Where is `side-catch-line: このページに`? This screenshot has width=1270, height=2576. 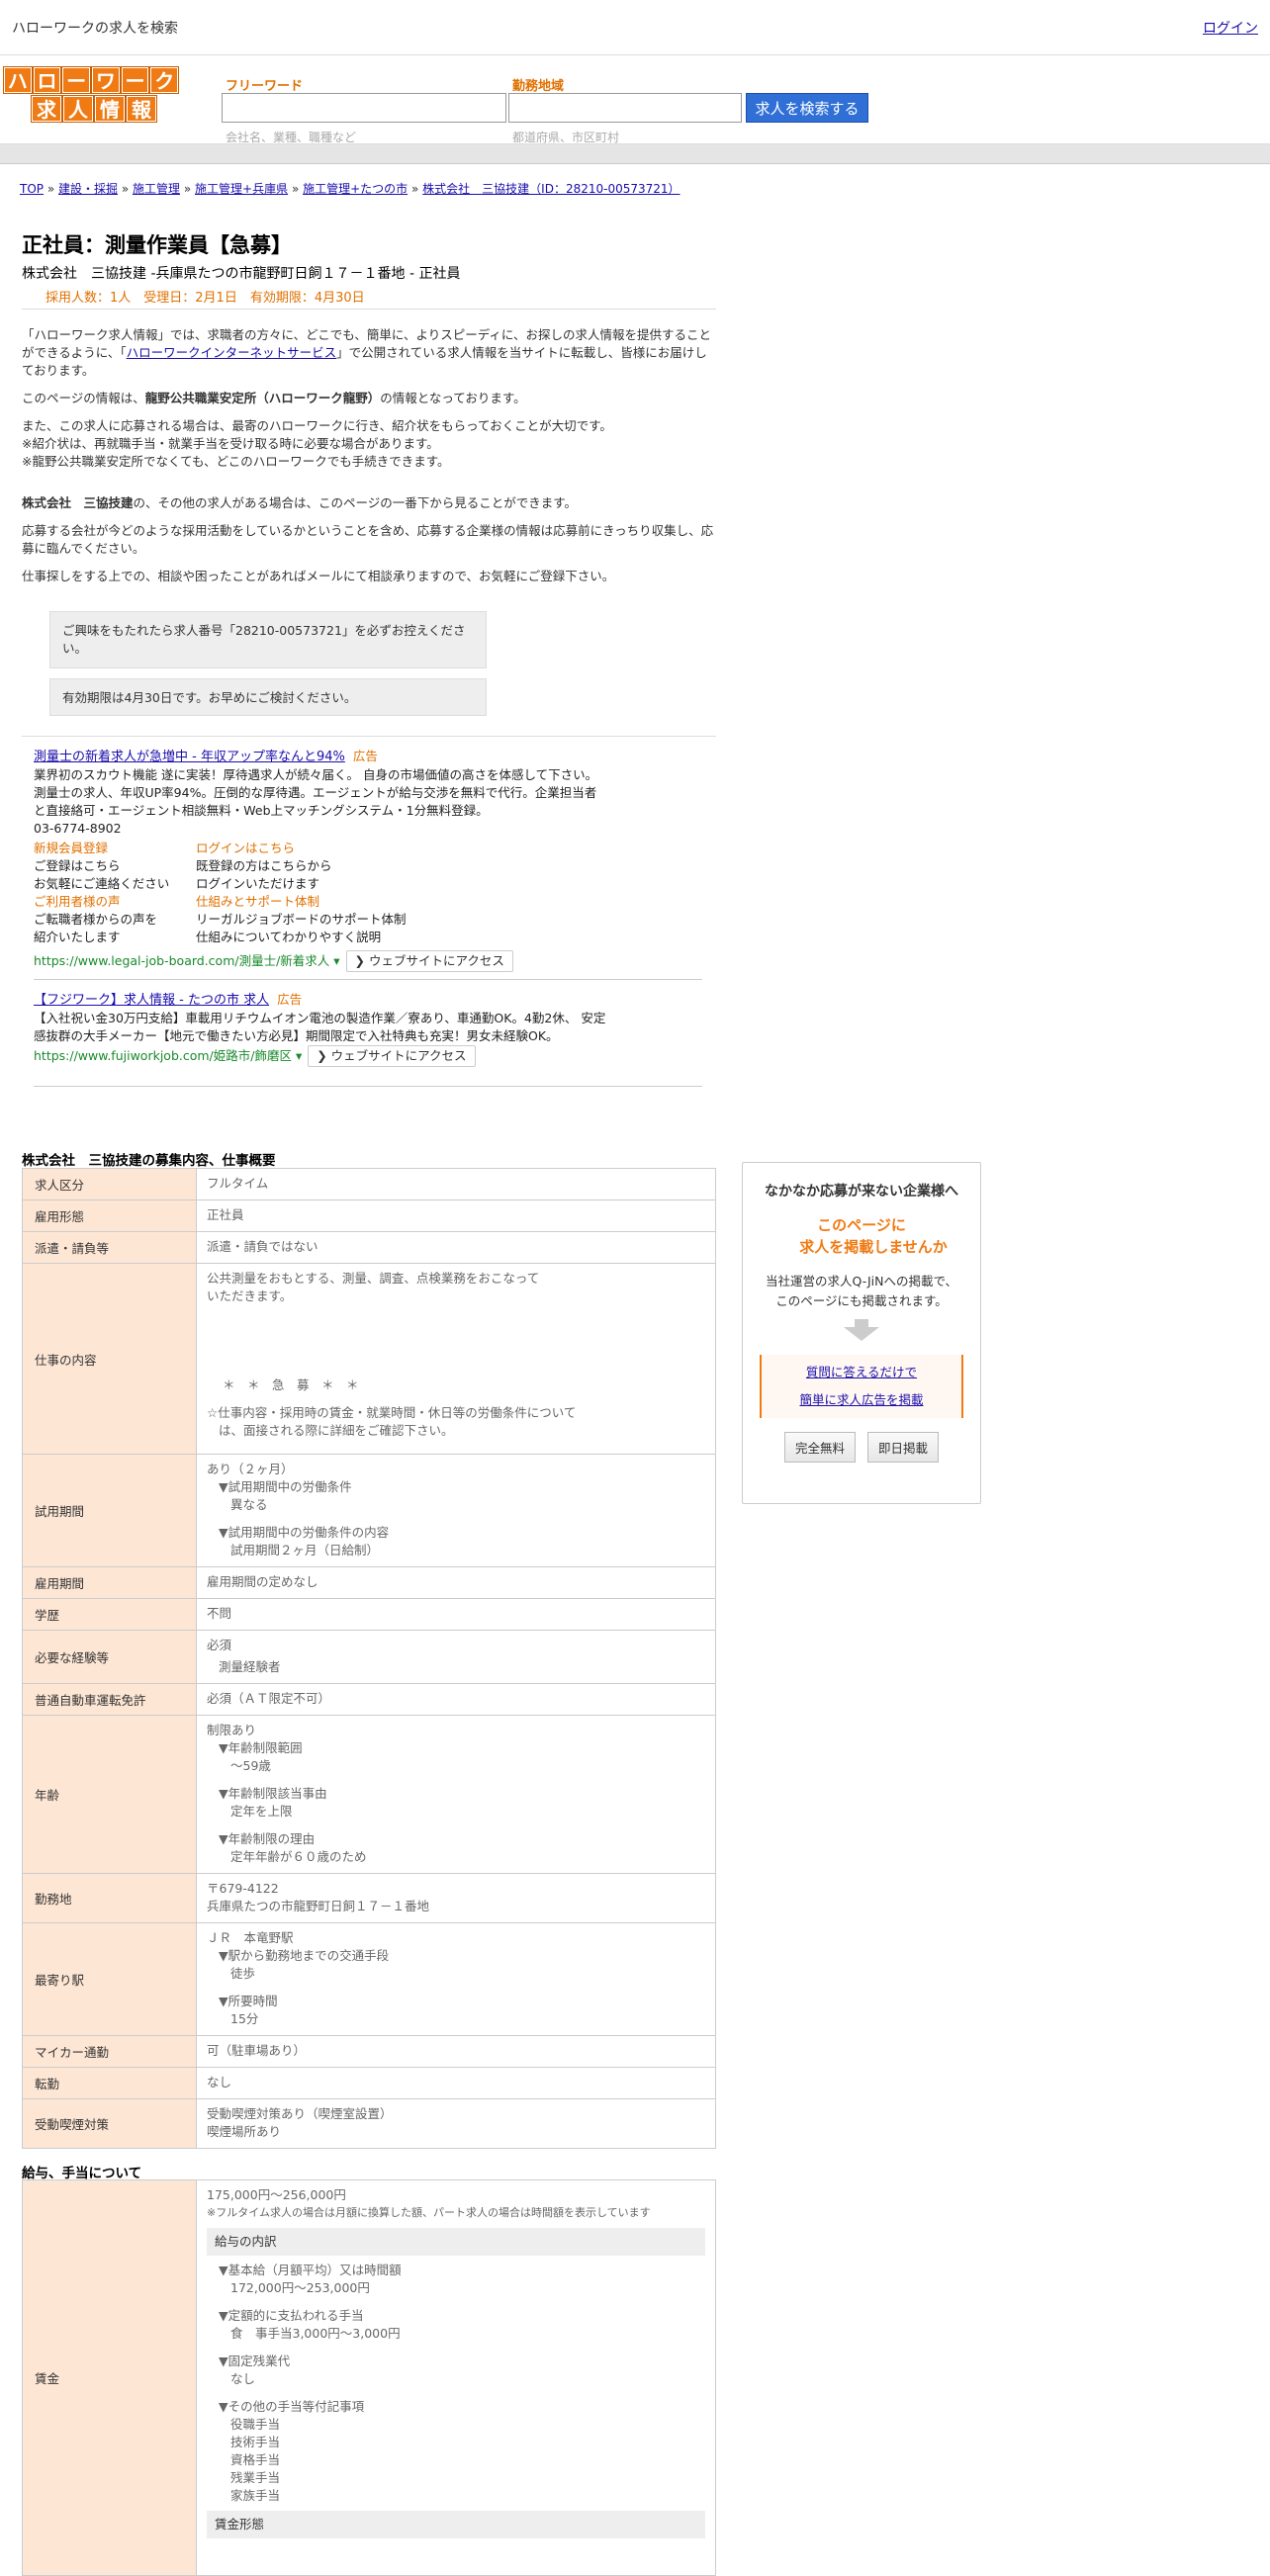 side-catch-line: このページに is located at coordinates (862, 1225).